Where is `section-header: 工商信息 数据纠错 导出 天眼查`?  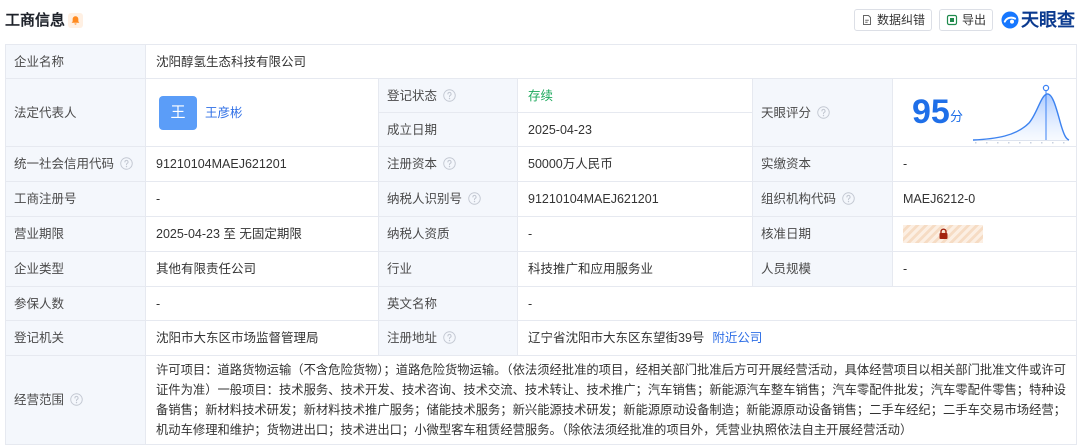
section-header: 工商信息 数据纠错 导出 天眼查 is located at coordinates (540, 22).